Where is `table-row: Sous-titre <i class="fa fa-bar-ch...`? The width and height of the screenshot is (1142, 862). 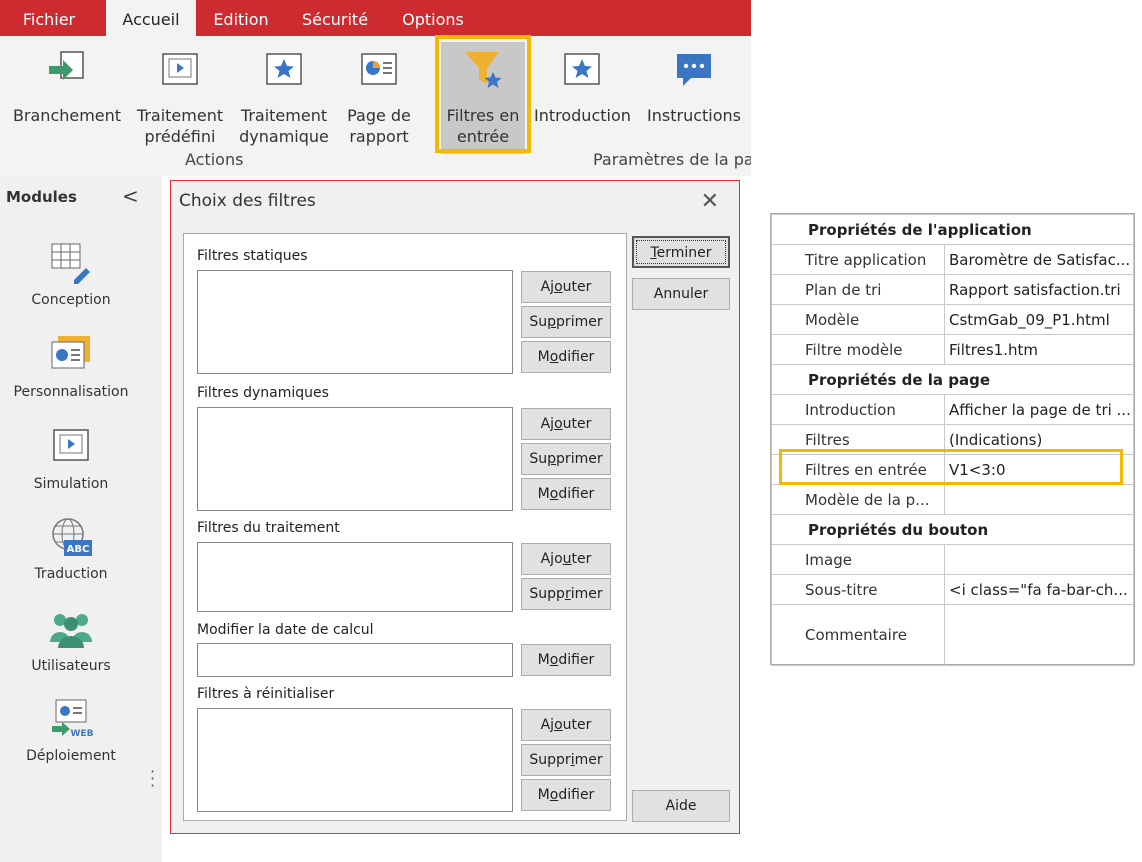 table-row: Sous-titre <i class="fa fa-bar-ch... is located at coordinates (952, 589).